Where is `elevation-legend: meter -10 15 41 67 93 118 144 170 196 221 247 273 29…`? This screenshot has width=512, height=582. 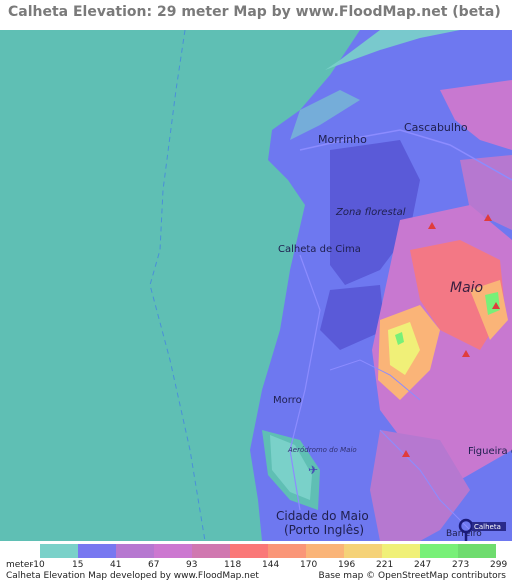 elevation-legend: meter -10 15 41 67 93 118 144 170 196 221 247 273 29… is located at coordinates (256, 561).